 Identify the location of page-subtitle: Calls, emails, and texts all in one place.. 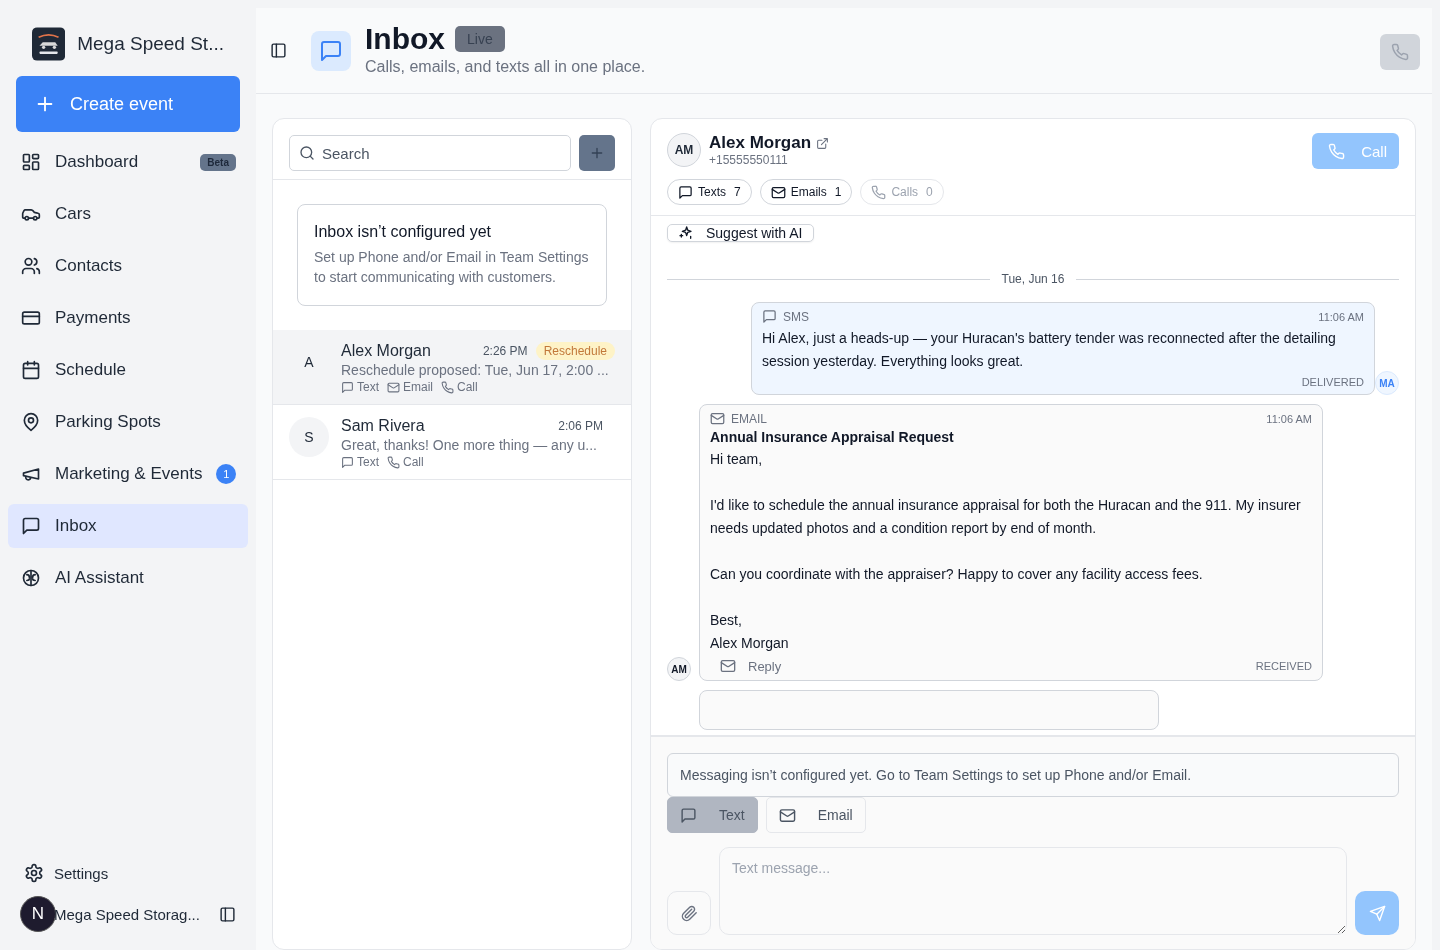
(506, 66).